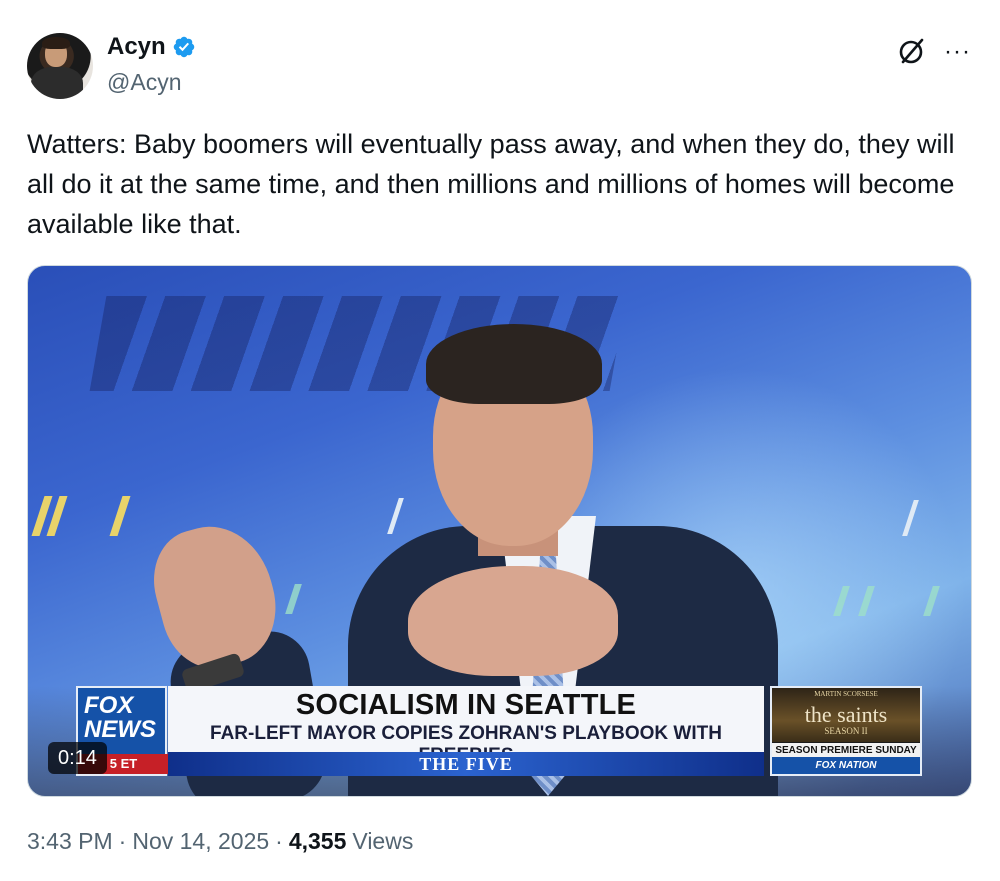 This screenshot has width=1000, height=881. I want to click on more-icon: ···, so click(957, 52).